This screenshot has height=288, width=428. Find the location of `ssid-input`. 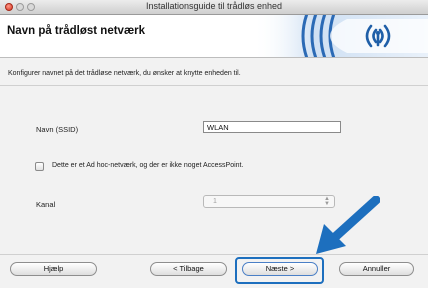

ssid-input is located at coordinates (272, 127).